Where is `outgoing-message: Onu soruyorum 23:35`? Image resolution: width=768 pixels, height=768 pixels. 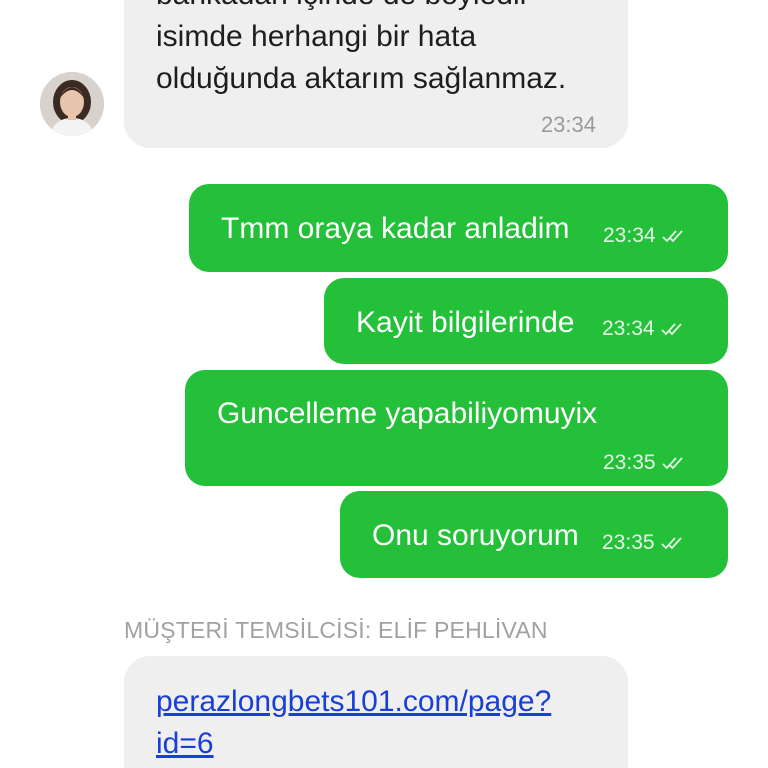
outgoing-message: Onu soruyorum 23:35 is located at coordinates (534, 534).